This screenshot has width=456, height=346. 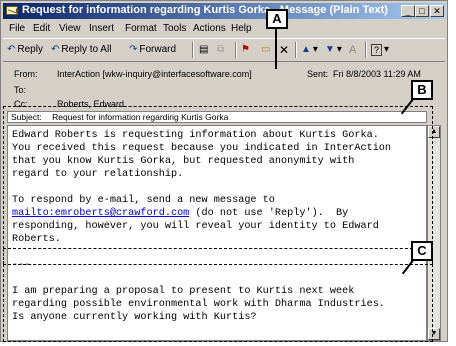 I want to click on previous-item-button: ▲ ▾, so click(x=309, y=49).